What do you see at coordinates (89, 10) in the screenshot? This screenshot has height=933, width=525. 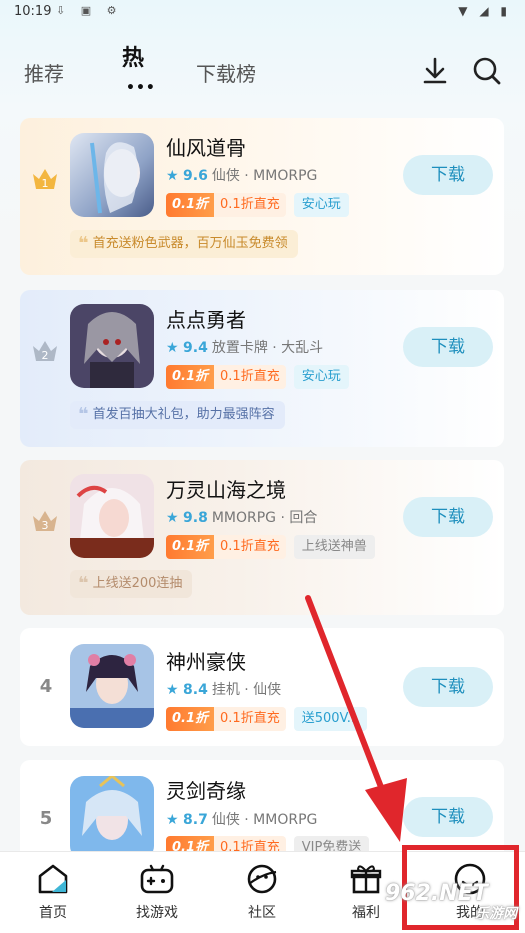 I see `notification-icons: ⇩ ▣ ⚙` at bounding box center [89, 10].